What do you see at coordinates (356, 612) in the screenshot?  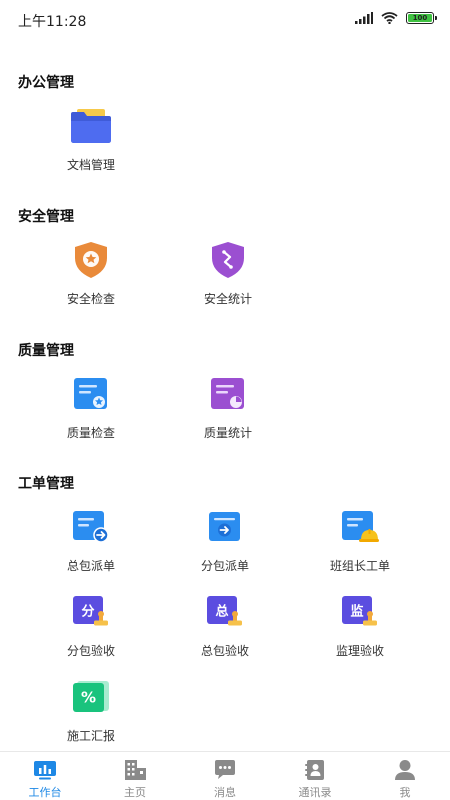 I see `svg-text: 监` at bounding box center [356, 612].